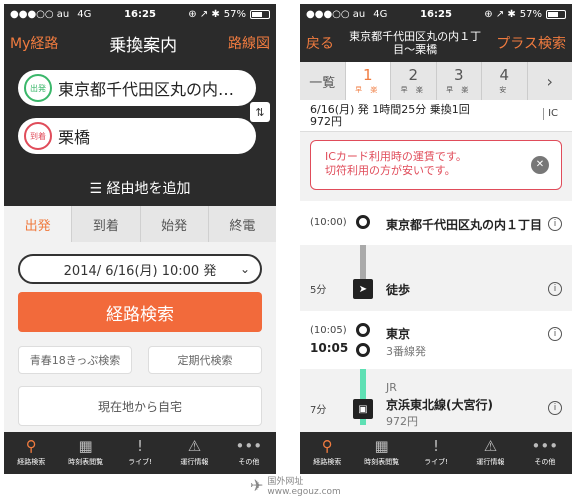 The height and width of the screenshot is (501, 580). Describe the element at coordinates (490, 446) in the screenshot. I see `warning-icon: ⚠` at that location.